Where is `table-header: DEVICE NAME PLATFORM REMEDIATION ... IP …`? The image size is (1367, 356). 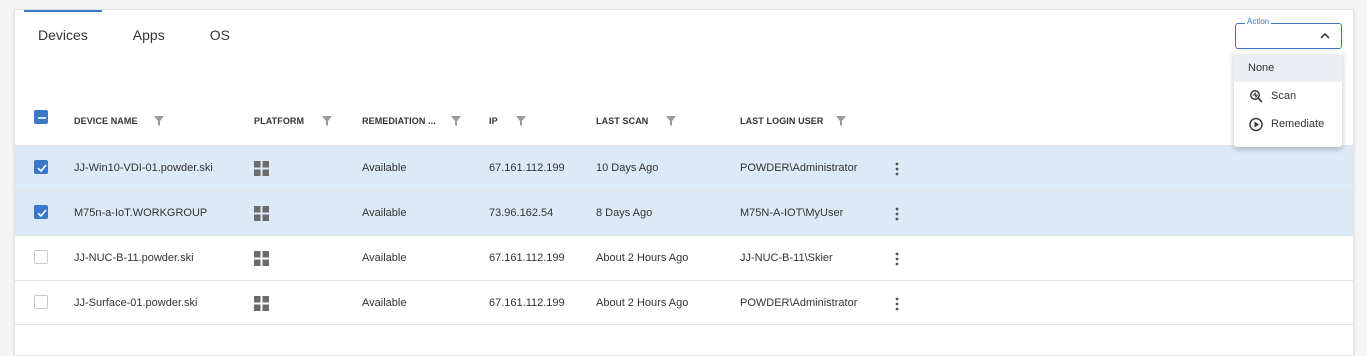 table-header: DEVICE NAME PLATFORM REMEDIATION ... IP … is located at coordinates (684, 123).